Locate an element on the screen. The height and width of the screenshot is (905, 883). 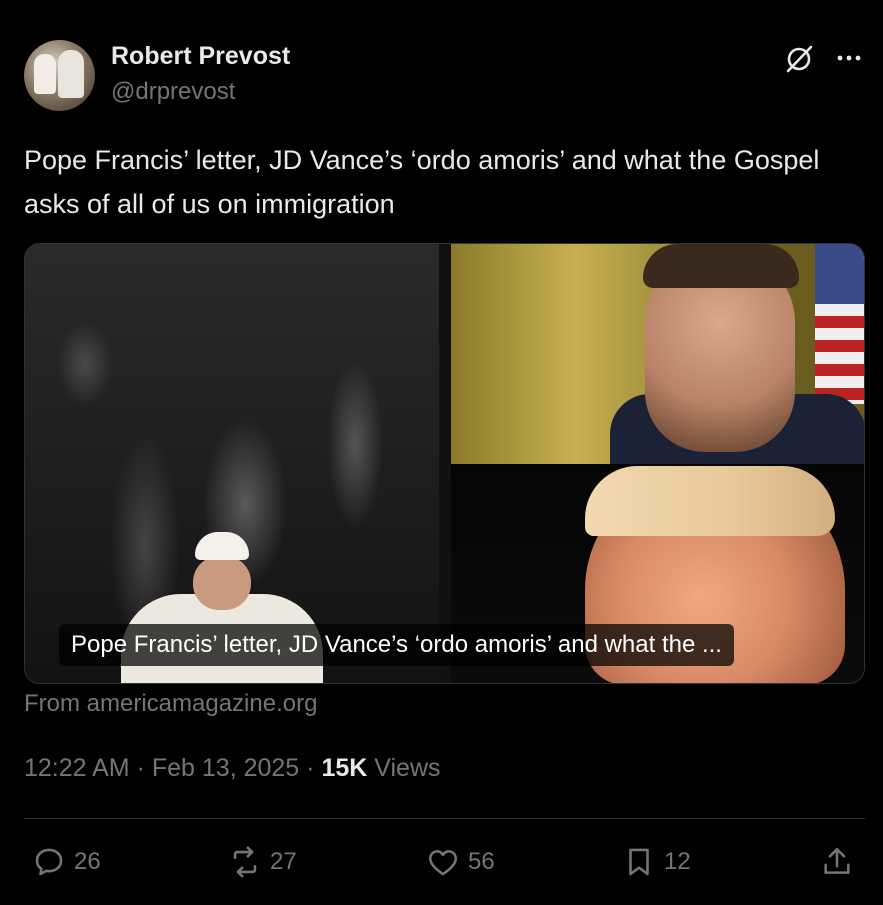
grok-icon is located at coordinates (799, 59).